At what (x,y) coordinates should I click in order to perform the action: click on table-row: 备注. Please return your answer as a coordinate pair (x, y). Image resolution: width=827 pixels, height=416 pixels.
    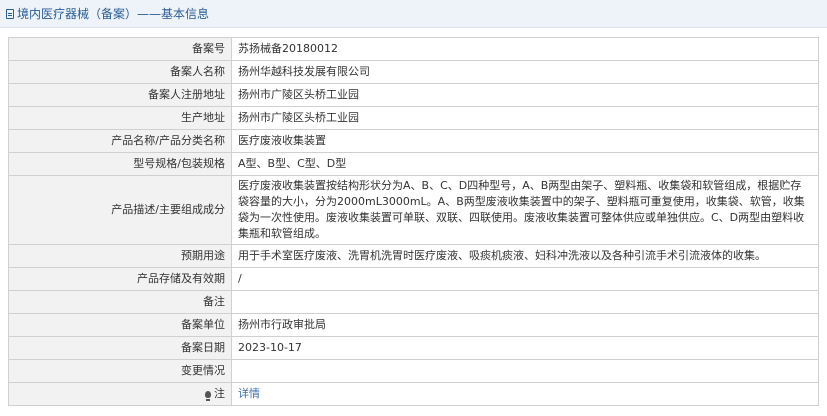
    Looking at the image, I should click on (413, 302).